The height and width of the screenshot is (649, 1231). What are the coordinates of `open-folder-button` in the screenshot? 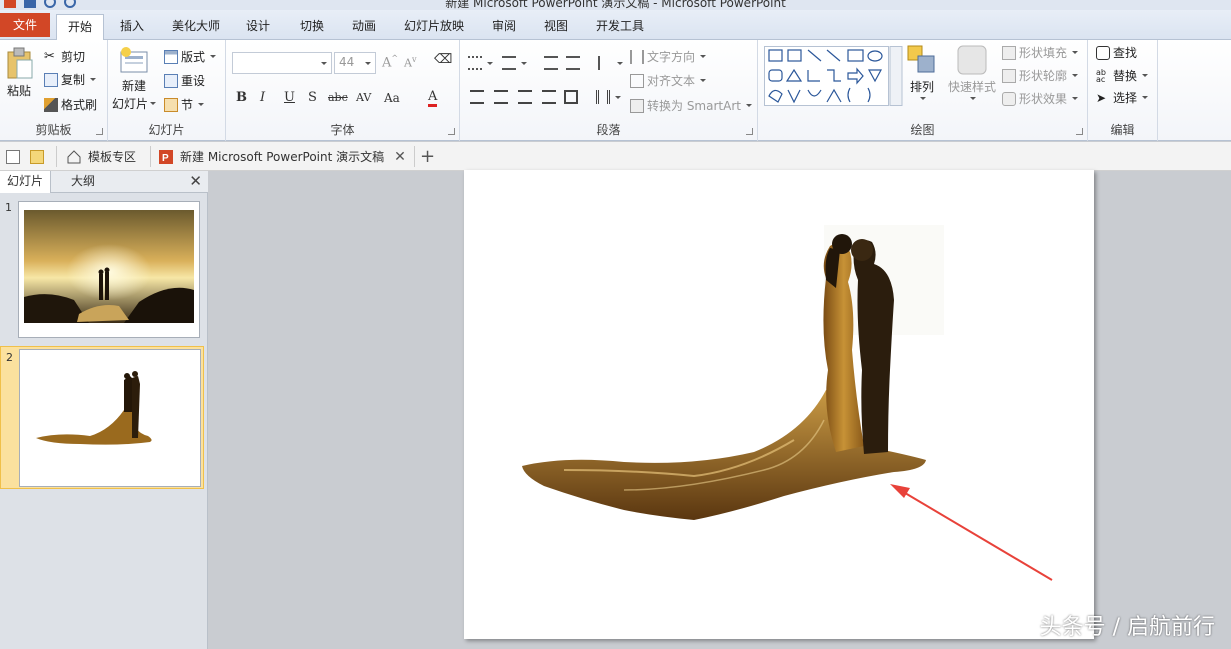 It's located at (37, 156).